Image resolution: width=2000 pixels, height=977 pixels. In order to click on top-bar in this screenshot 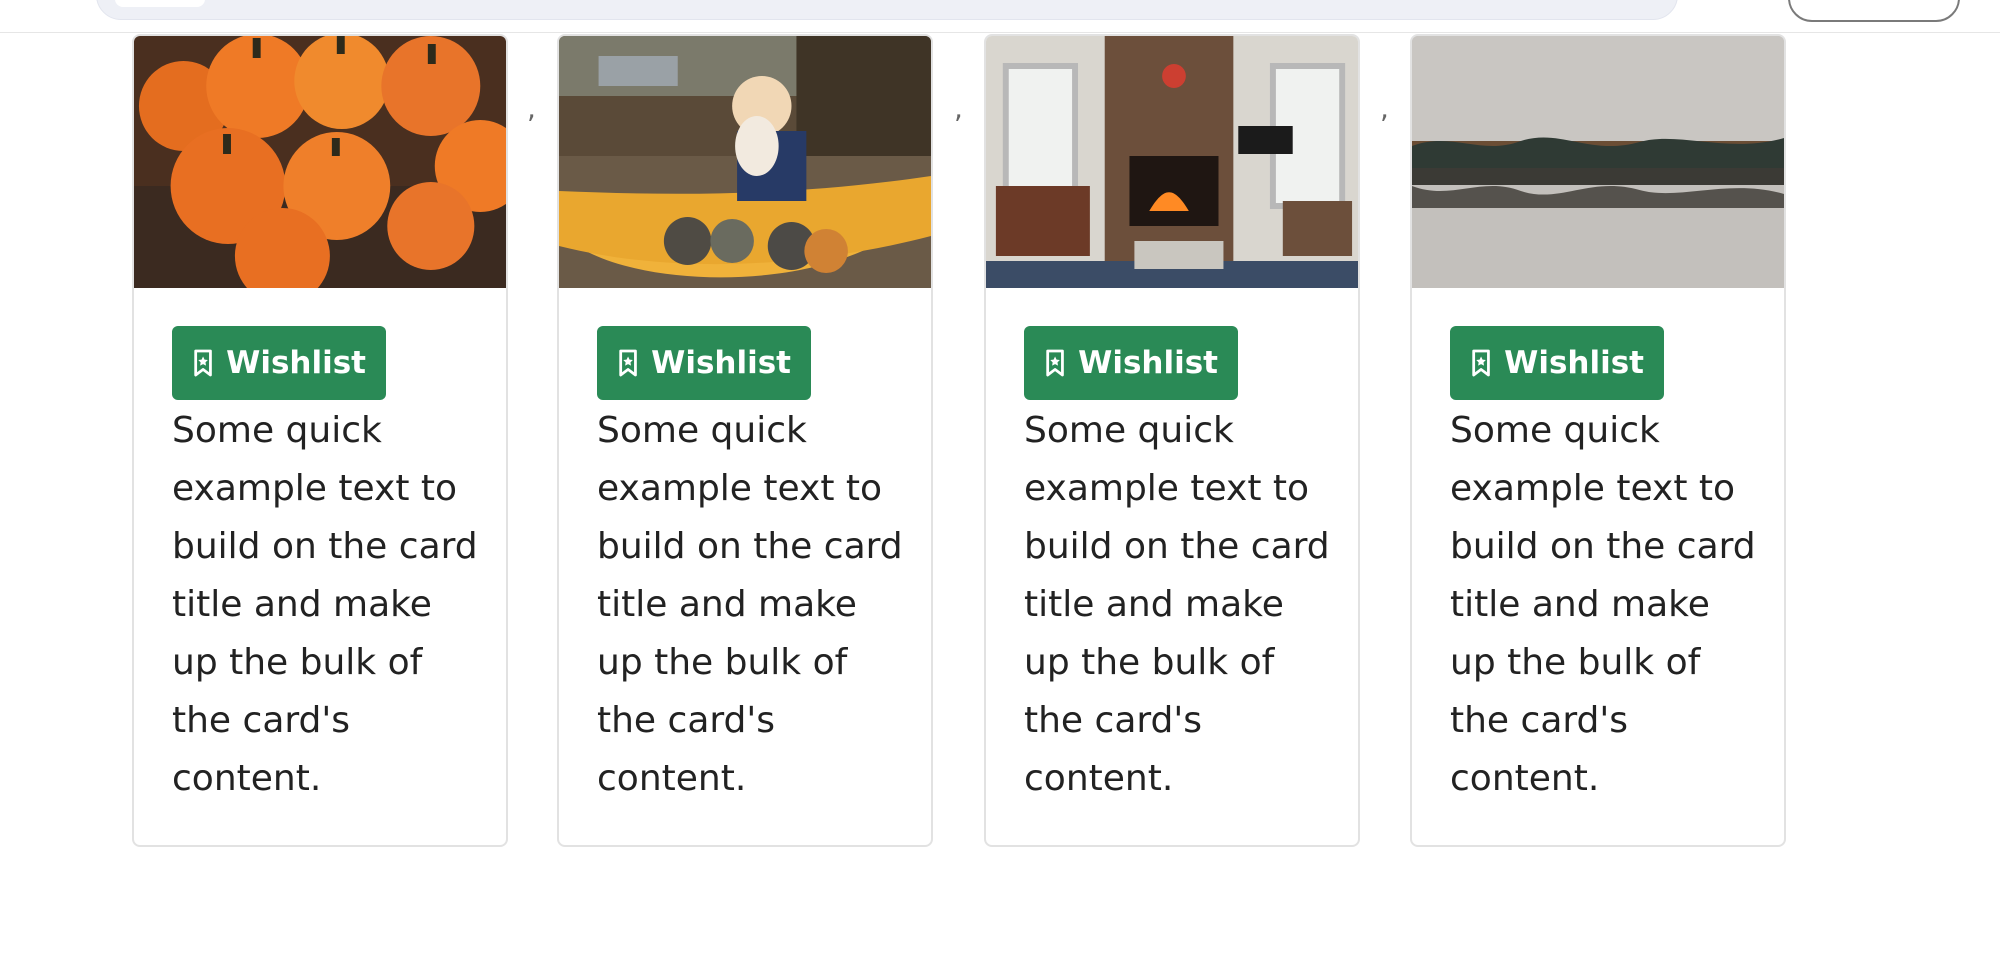, I will do `click(1000, 16)`.